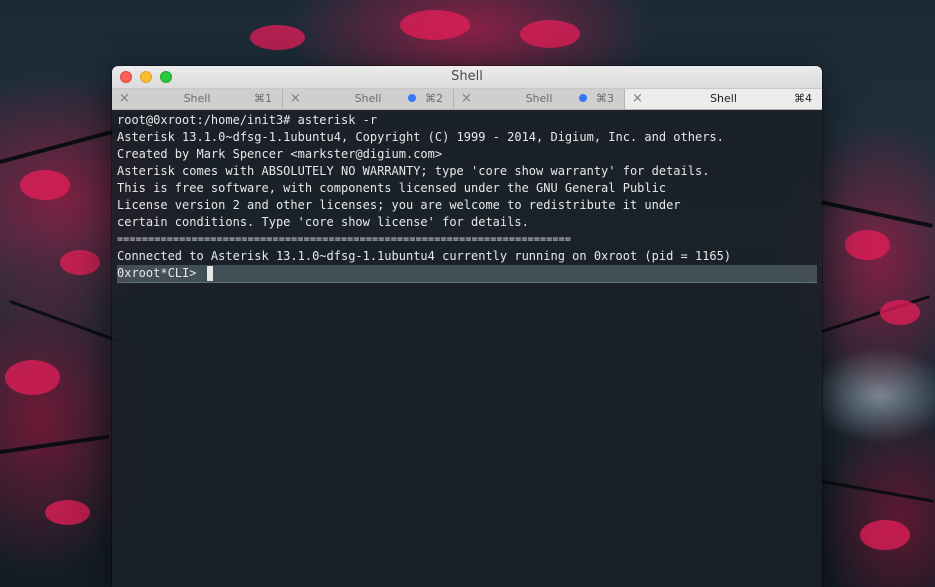  What do you see at coordinates (467, 274) in the screenshot?
I see `cli-prompt-row: 0xroot*CLI>` at bounding box center [467, 274].